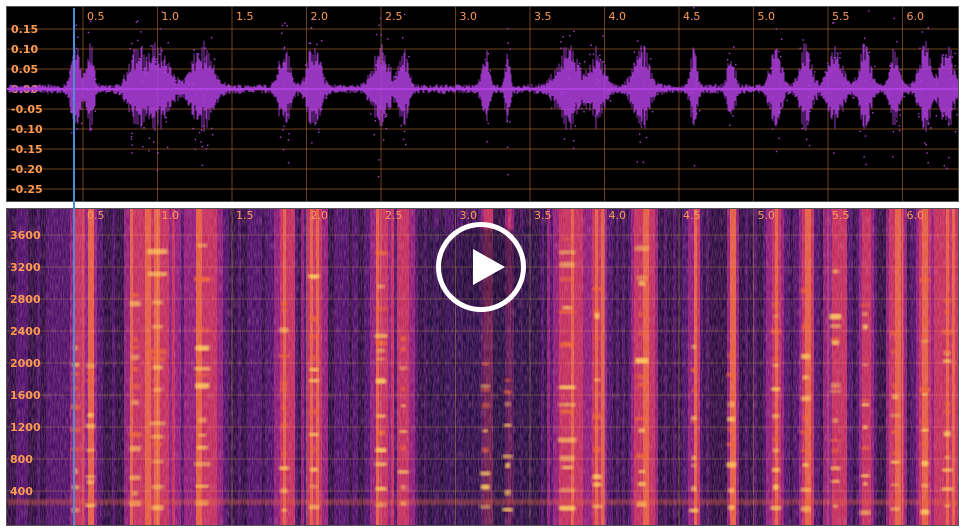  Describe the element at coordinates (618, 16) in the screenshot. I see `time-tick-label: 4.0` at that location.